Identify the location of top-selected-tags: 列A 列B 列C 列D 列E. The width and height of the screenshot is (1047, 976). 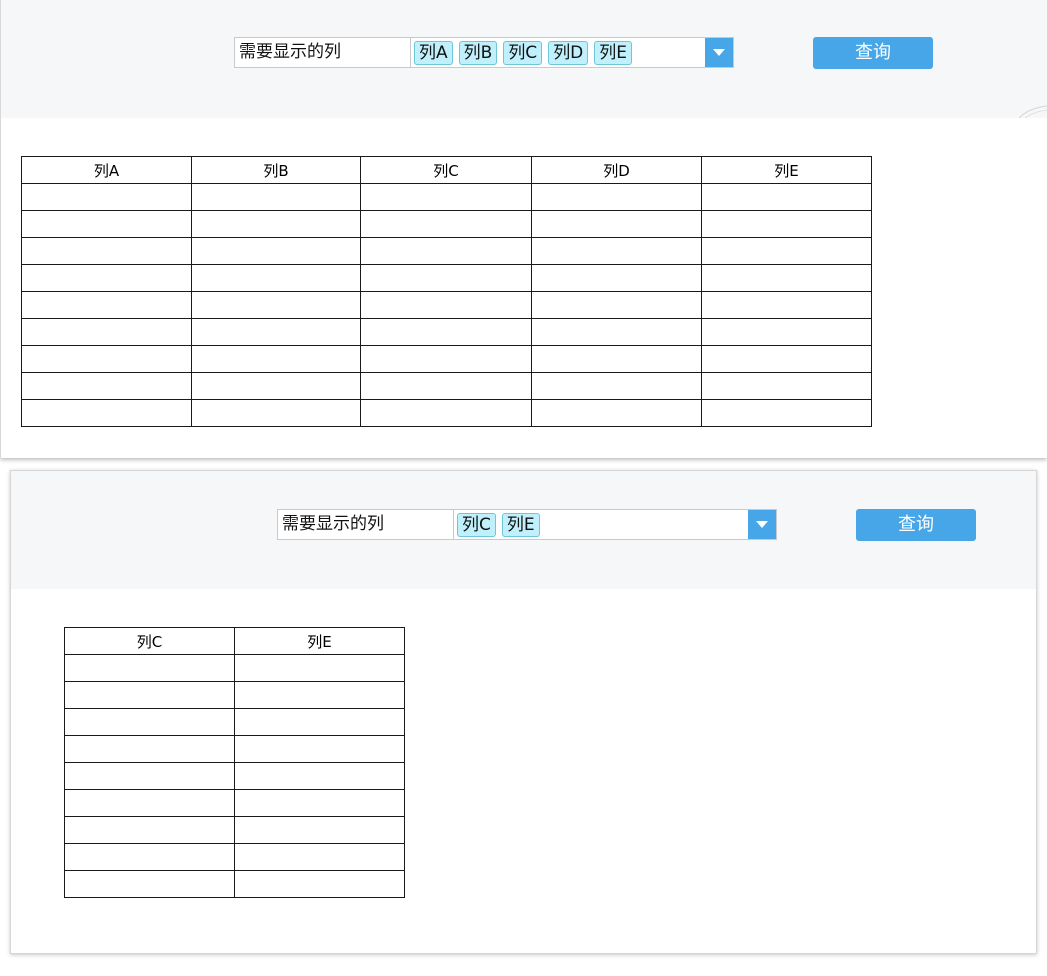
(558, 52).